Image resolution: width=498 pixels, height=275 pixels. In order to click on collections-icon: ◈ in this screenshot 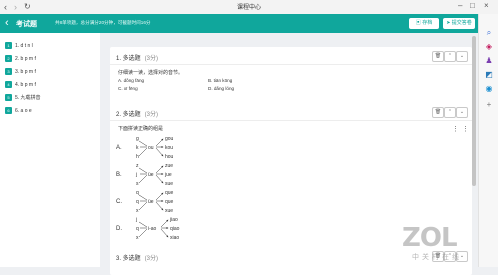, I will do `click(489, 46)`.